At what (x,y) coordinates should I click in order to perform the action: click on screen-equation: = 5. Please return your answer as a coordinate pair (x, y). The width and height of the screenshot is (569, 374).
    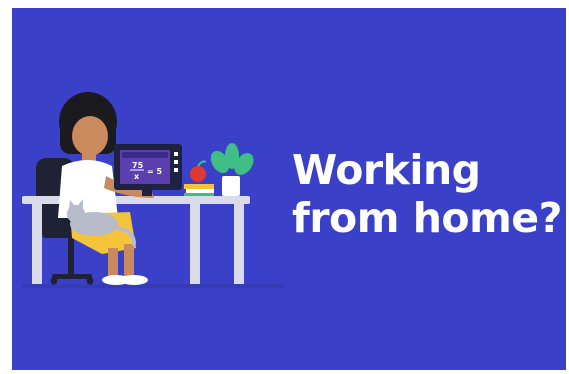
    Looking at the image, I should click on (154, 171).